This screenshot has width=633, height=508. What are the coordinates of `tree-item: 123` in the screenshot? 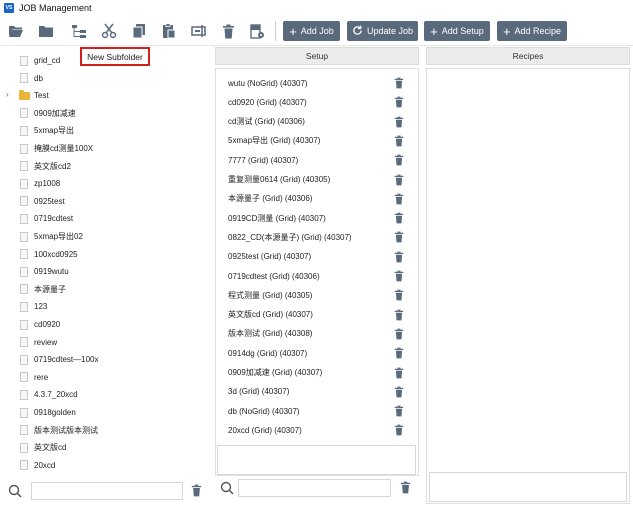 It's located at (106, 306).